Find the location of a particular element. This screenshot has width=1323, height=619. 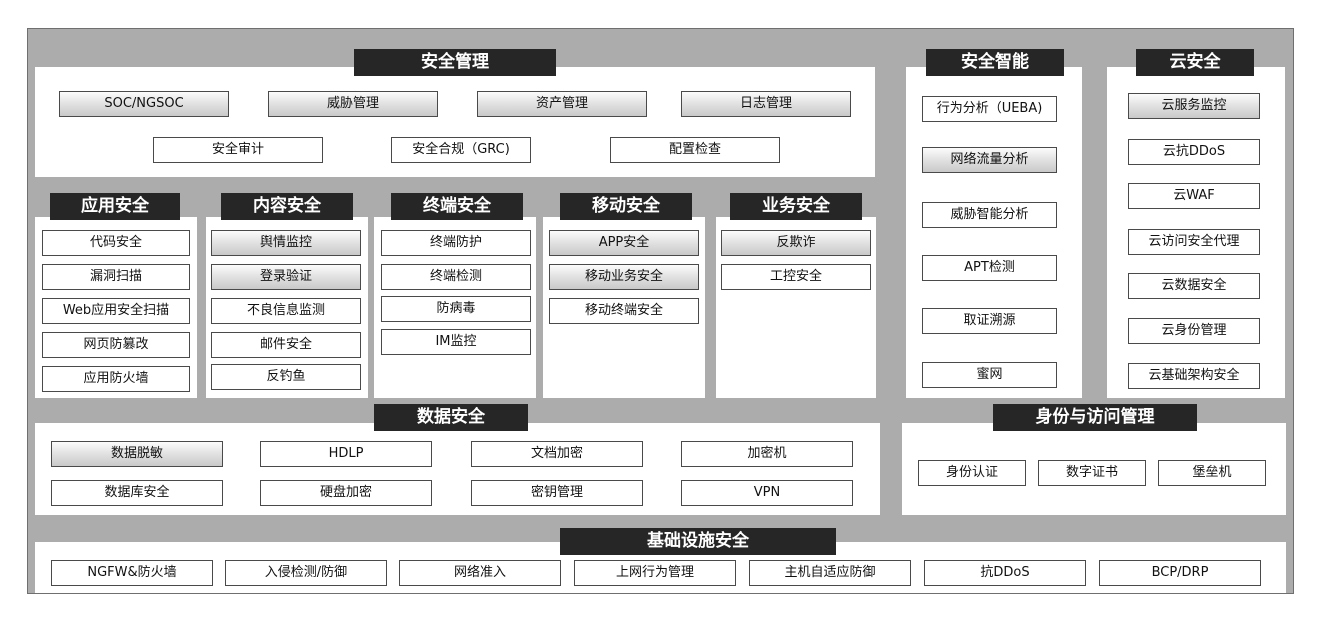

infrastructure-security-item: 网络准入 is located at coordinates (480, 573).